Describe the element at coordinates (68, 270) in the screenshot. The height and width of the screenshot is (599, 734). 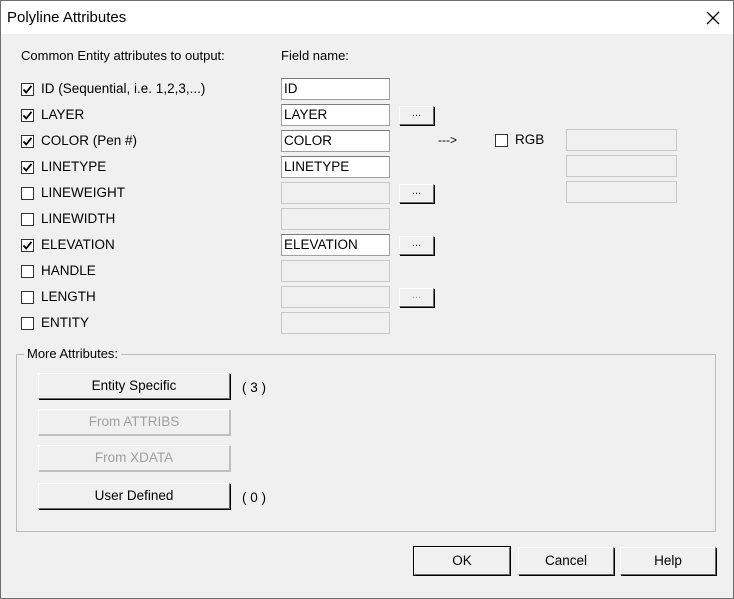
I see `label-handle: HANDLE` at that location.